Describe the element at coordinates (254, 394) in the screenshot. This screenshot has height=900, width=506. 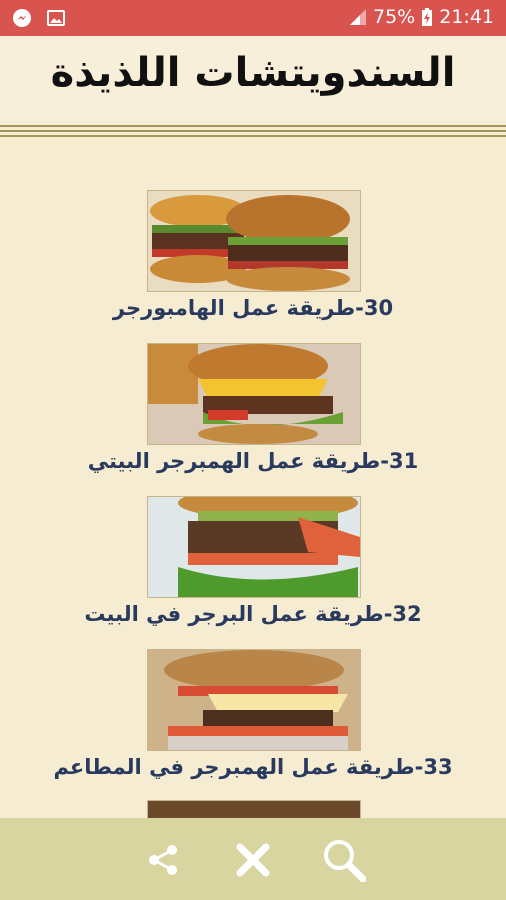
I see `cheeseburger-photo` at that location.